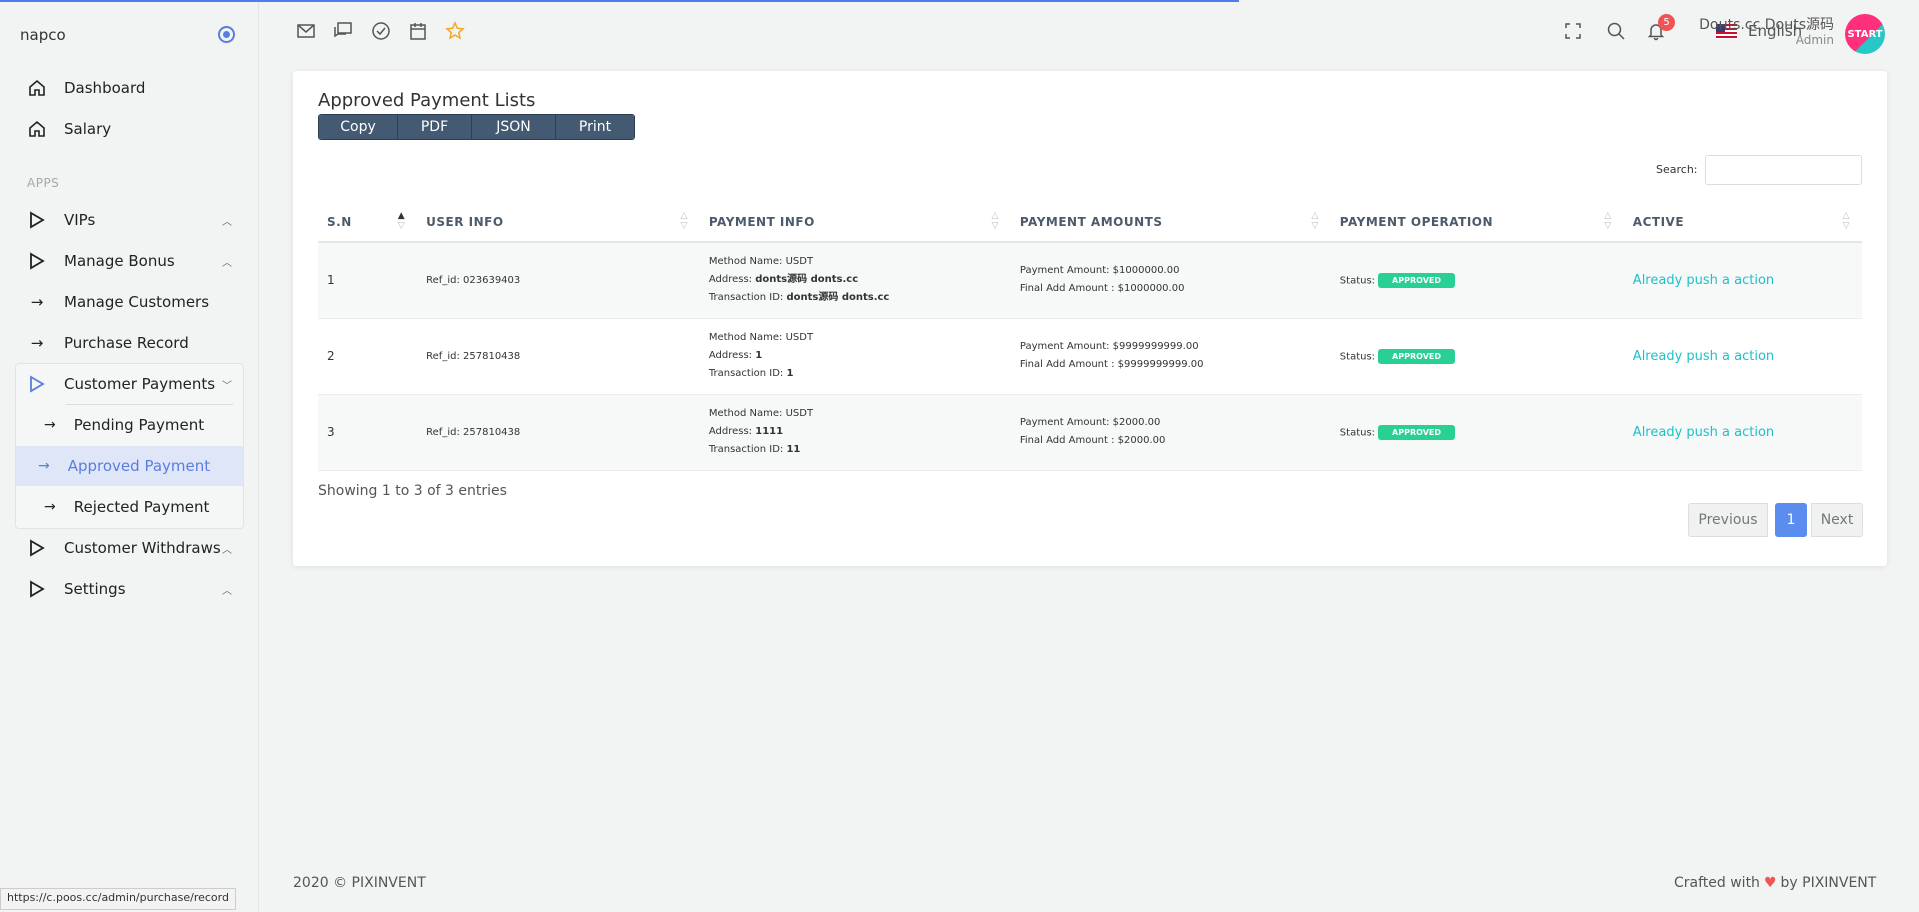  What do you see at coordinates (129, 589) in the screenshot?
I see `sidebar-item-settings: Settings ︿` at bounding box center [129, 589].